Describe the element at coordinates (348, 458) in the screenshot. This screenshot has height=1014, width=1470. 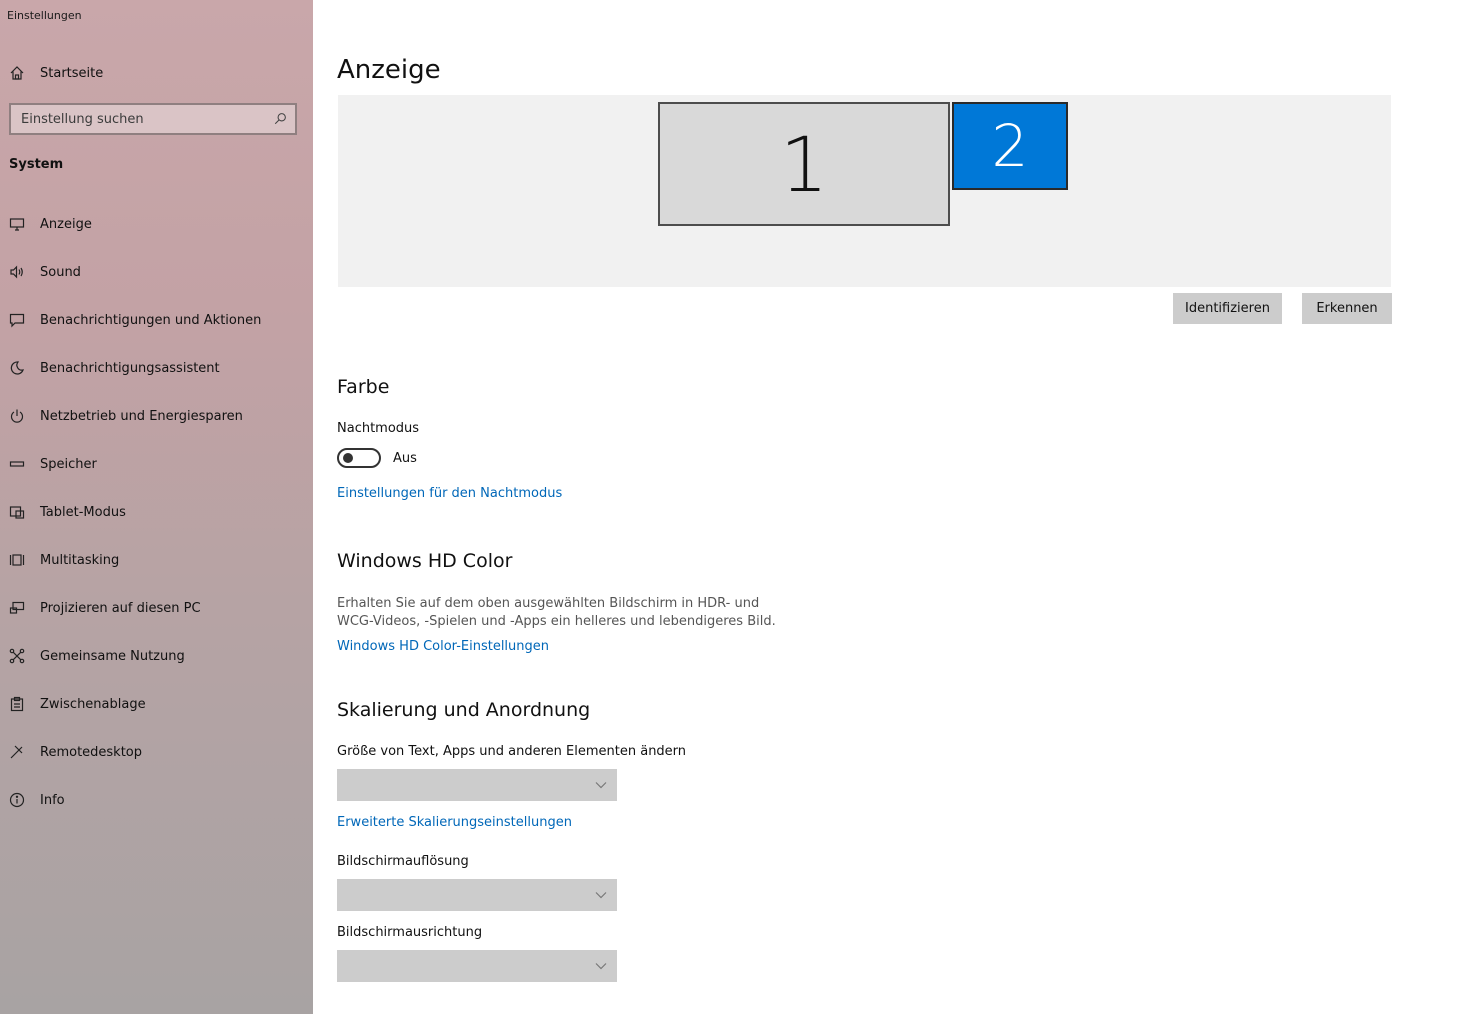
I see `toggle-knob` at that location.